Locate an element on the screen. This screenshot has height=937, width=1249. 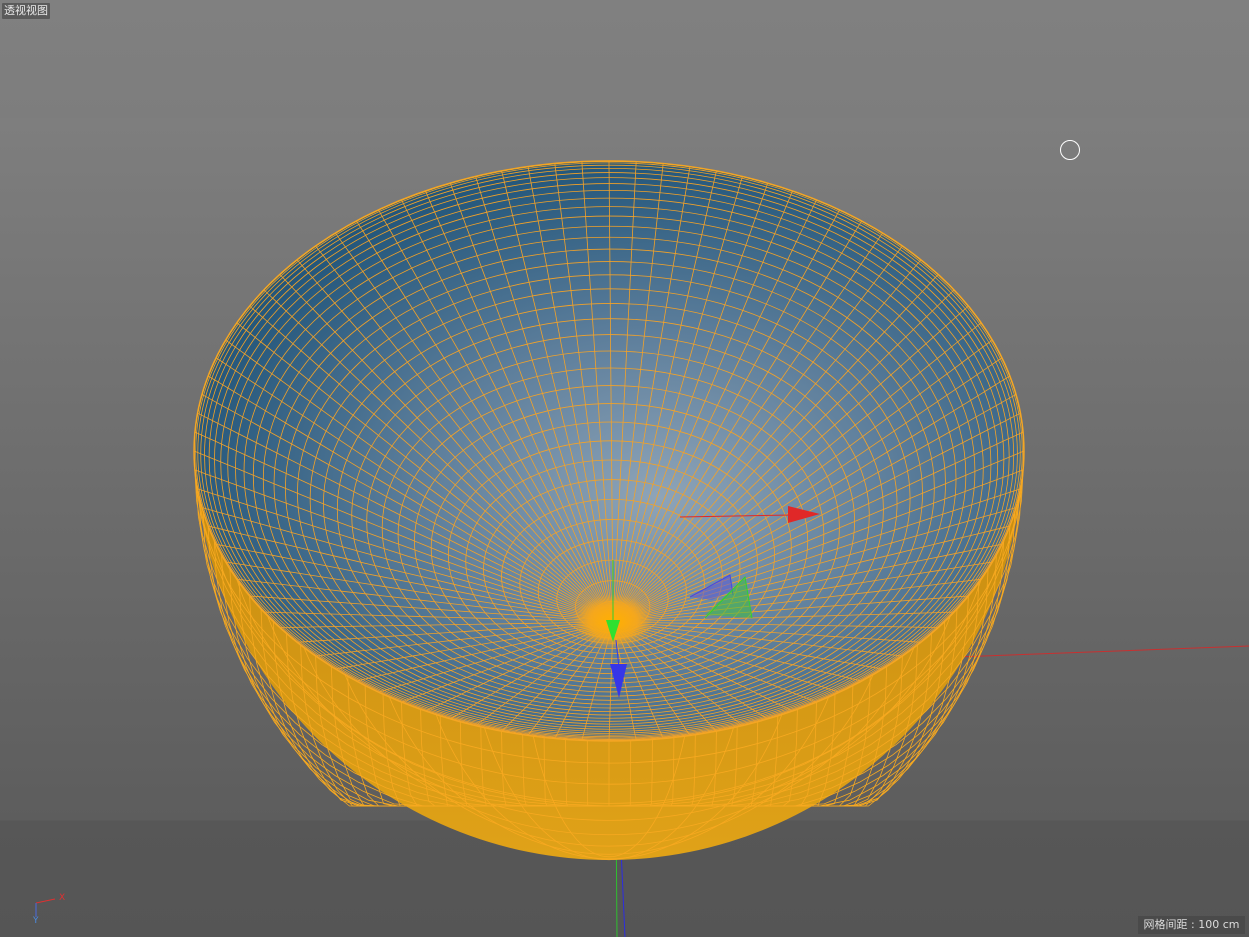
mini-x-axis-label: X is located at coordinates (62, 898).